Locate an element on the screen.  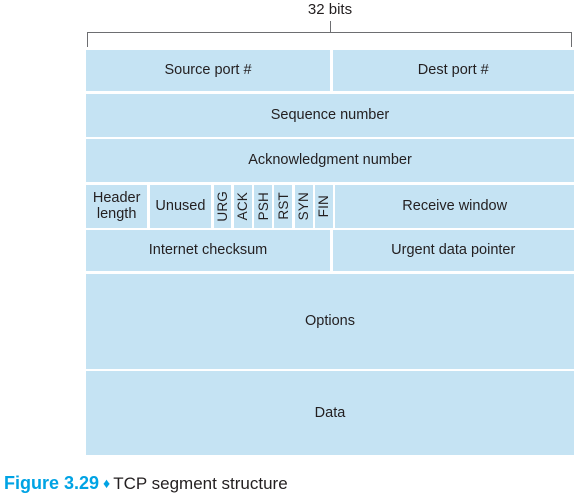
field-flag-rst: RST is located at coordinates (283, 206).